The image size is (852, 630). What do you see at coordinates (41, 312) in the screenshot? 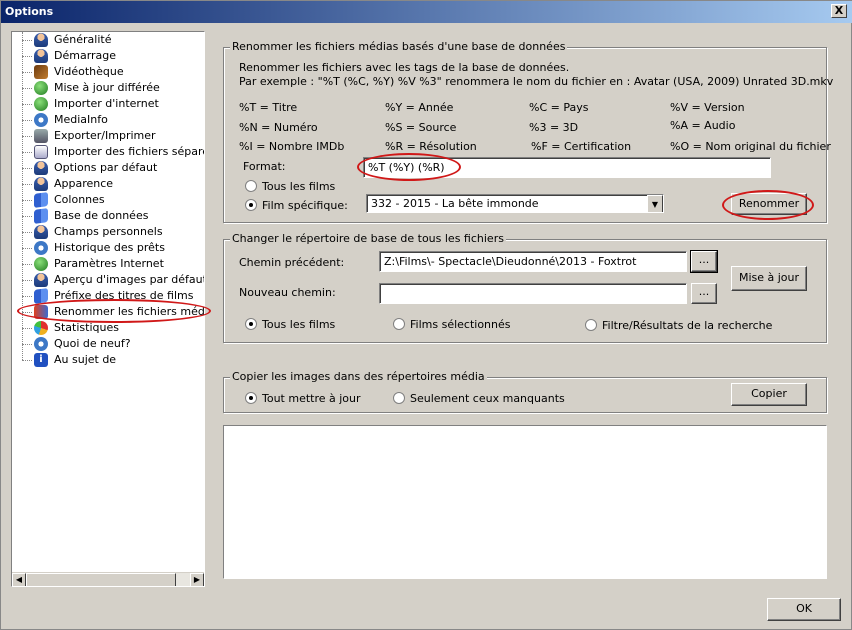
I see `flag-icon` at bounding box center [41, 312].